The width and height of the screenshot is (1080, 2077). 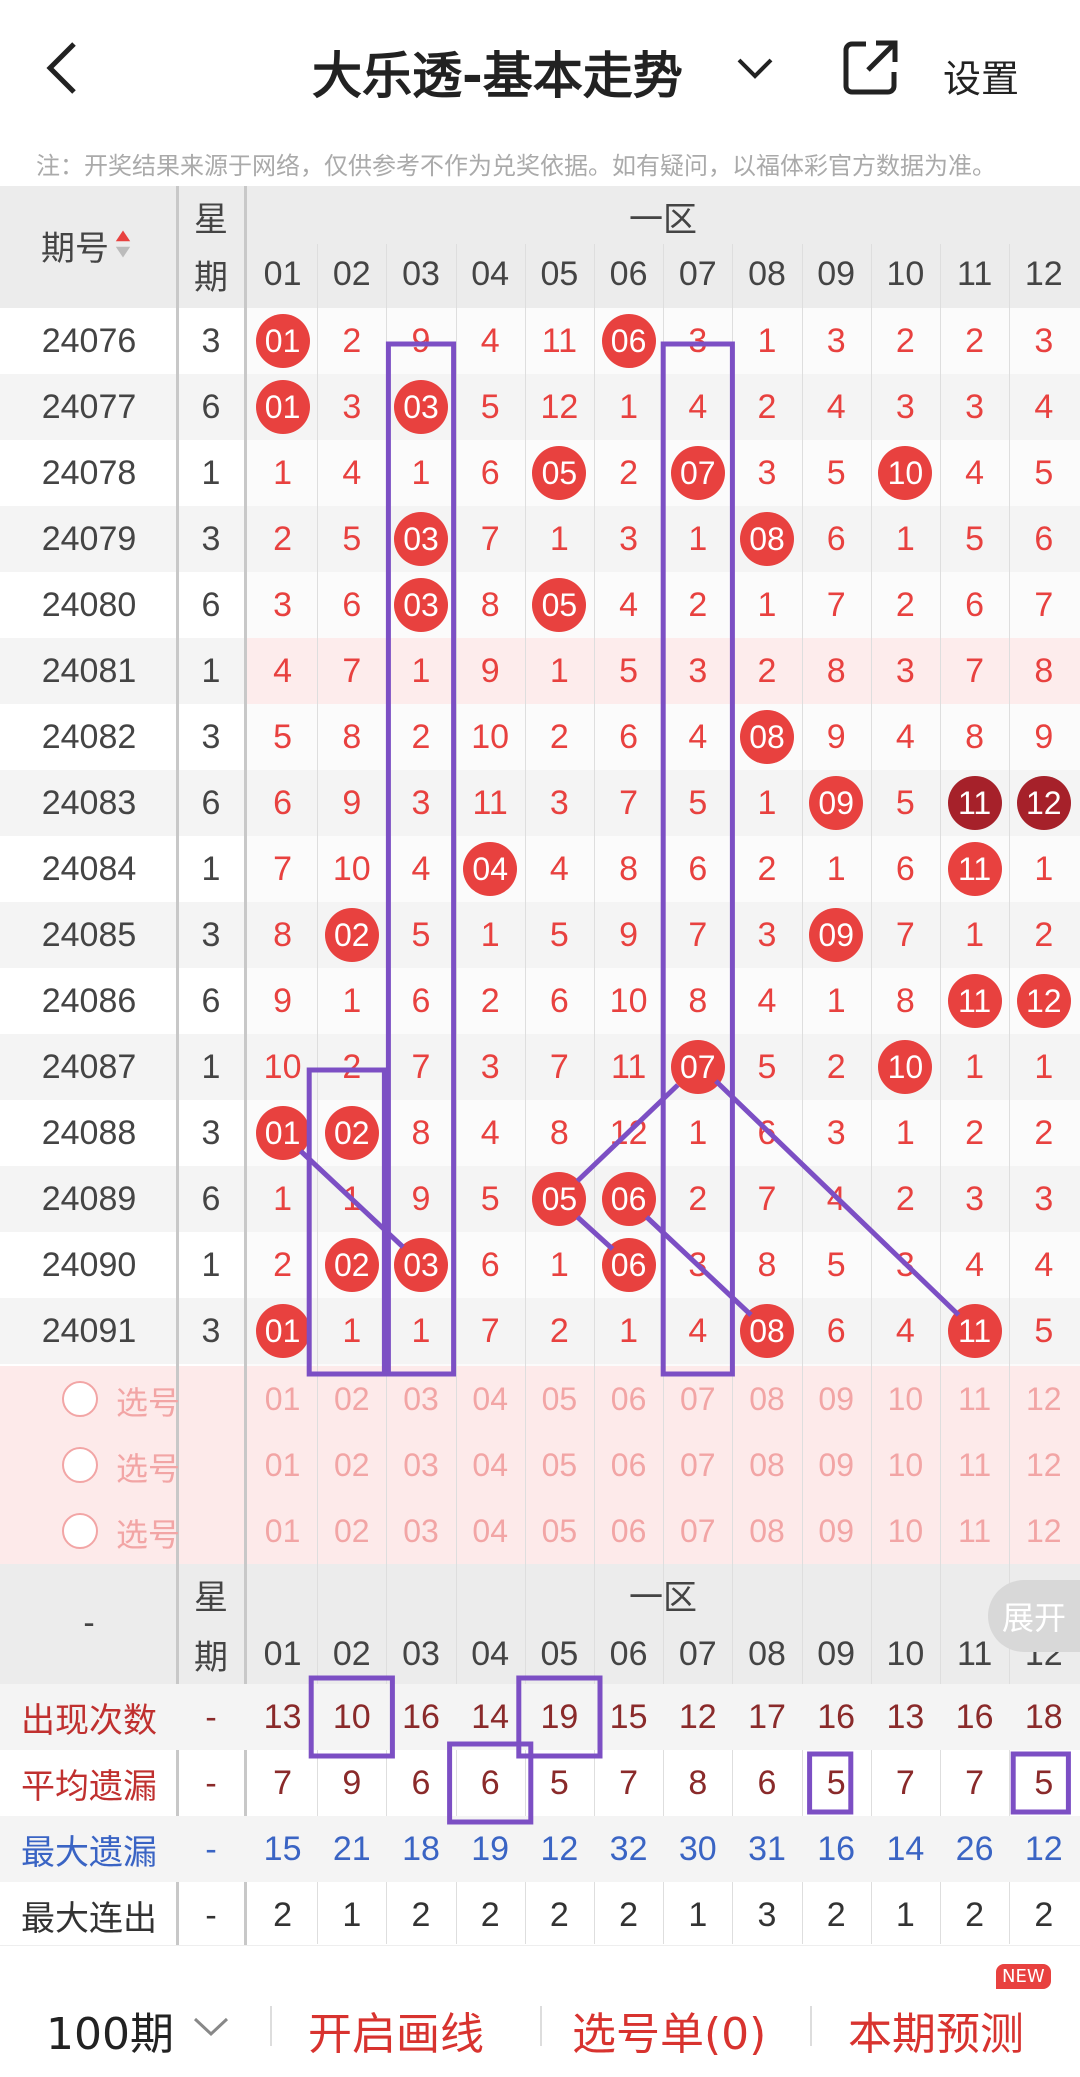 I want to click on drawn-number-ball: 06, so click(x=628, y=341).